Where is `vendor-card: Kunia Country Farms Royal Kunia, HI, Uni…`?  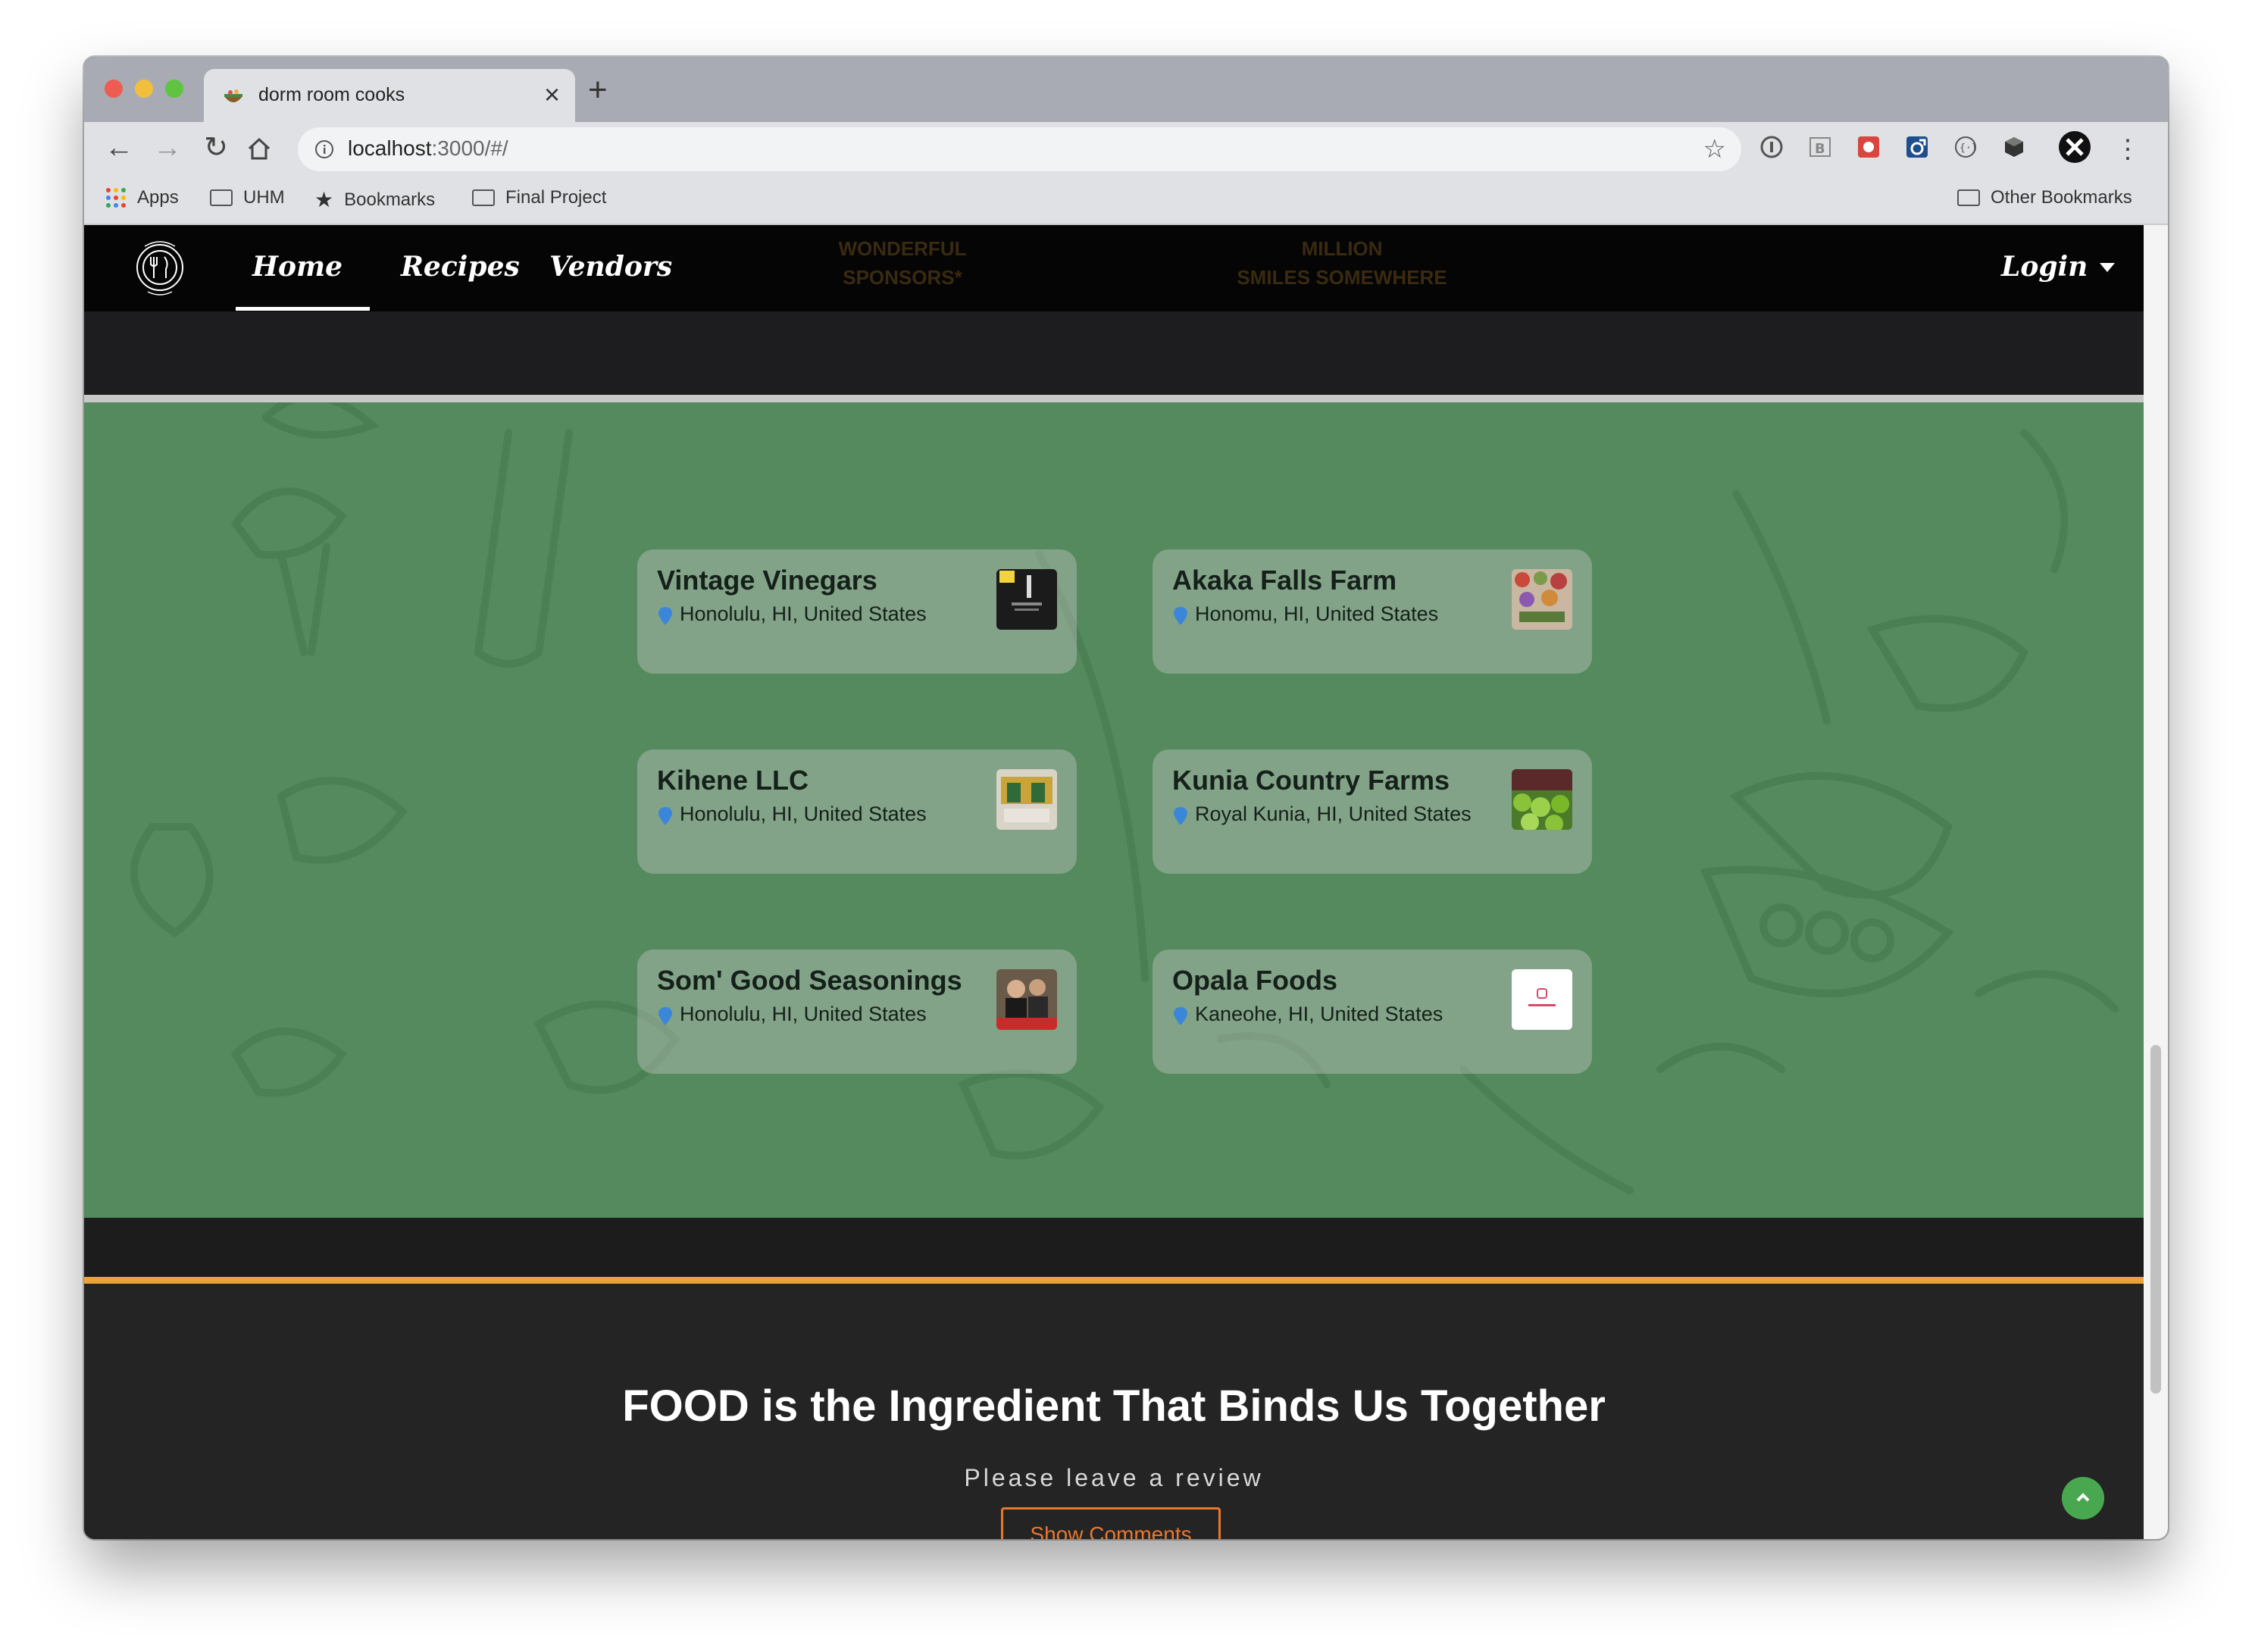
vendor-card: Kunia Country Farms Royal Kunia, HI, Uni… is located at coordinates (1373, 811).